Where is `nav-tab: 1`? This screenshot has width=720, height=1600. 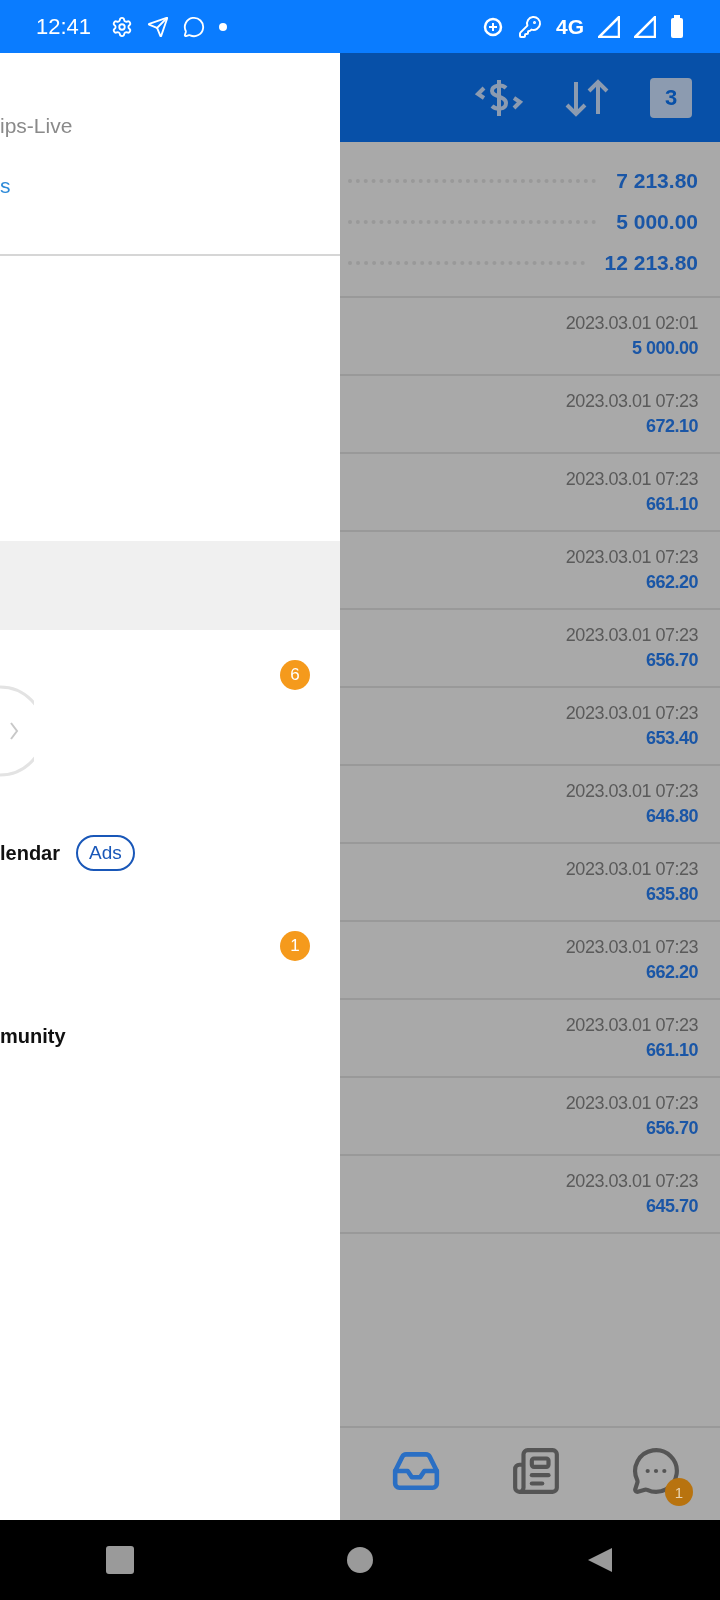 nav-tab: 1 is located at coordinates (660, 1474).